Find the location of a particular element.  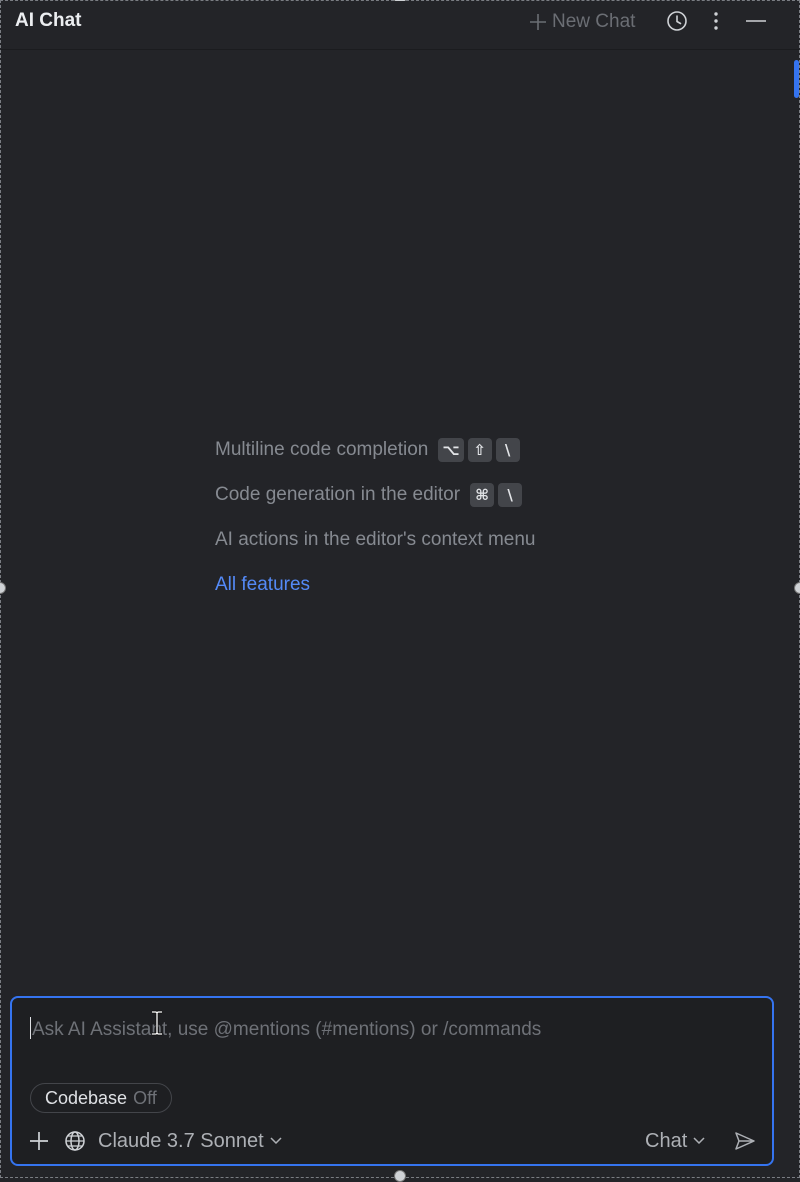

tip-label: AI actions in the editor's context menu is located at coordinates (375, 539).